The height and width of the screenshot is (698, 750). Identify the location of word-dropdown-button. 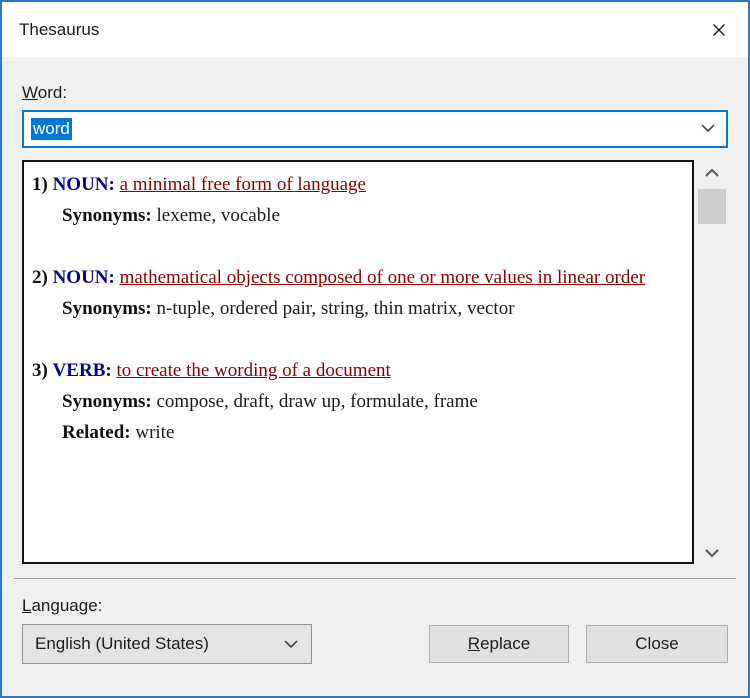
(708, 129).